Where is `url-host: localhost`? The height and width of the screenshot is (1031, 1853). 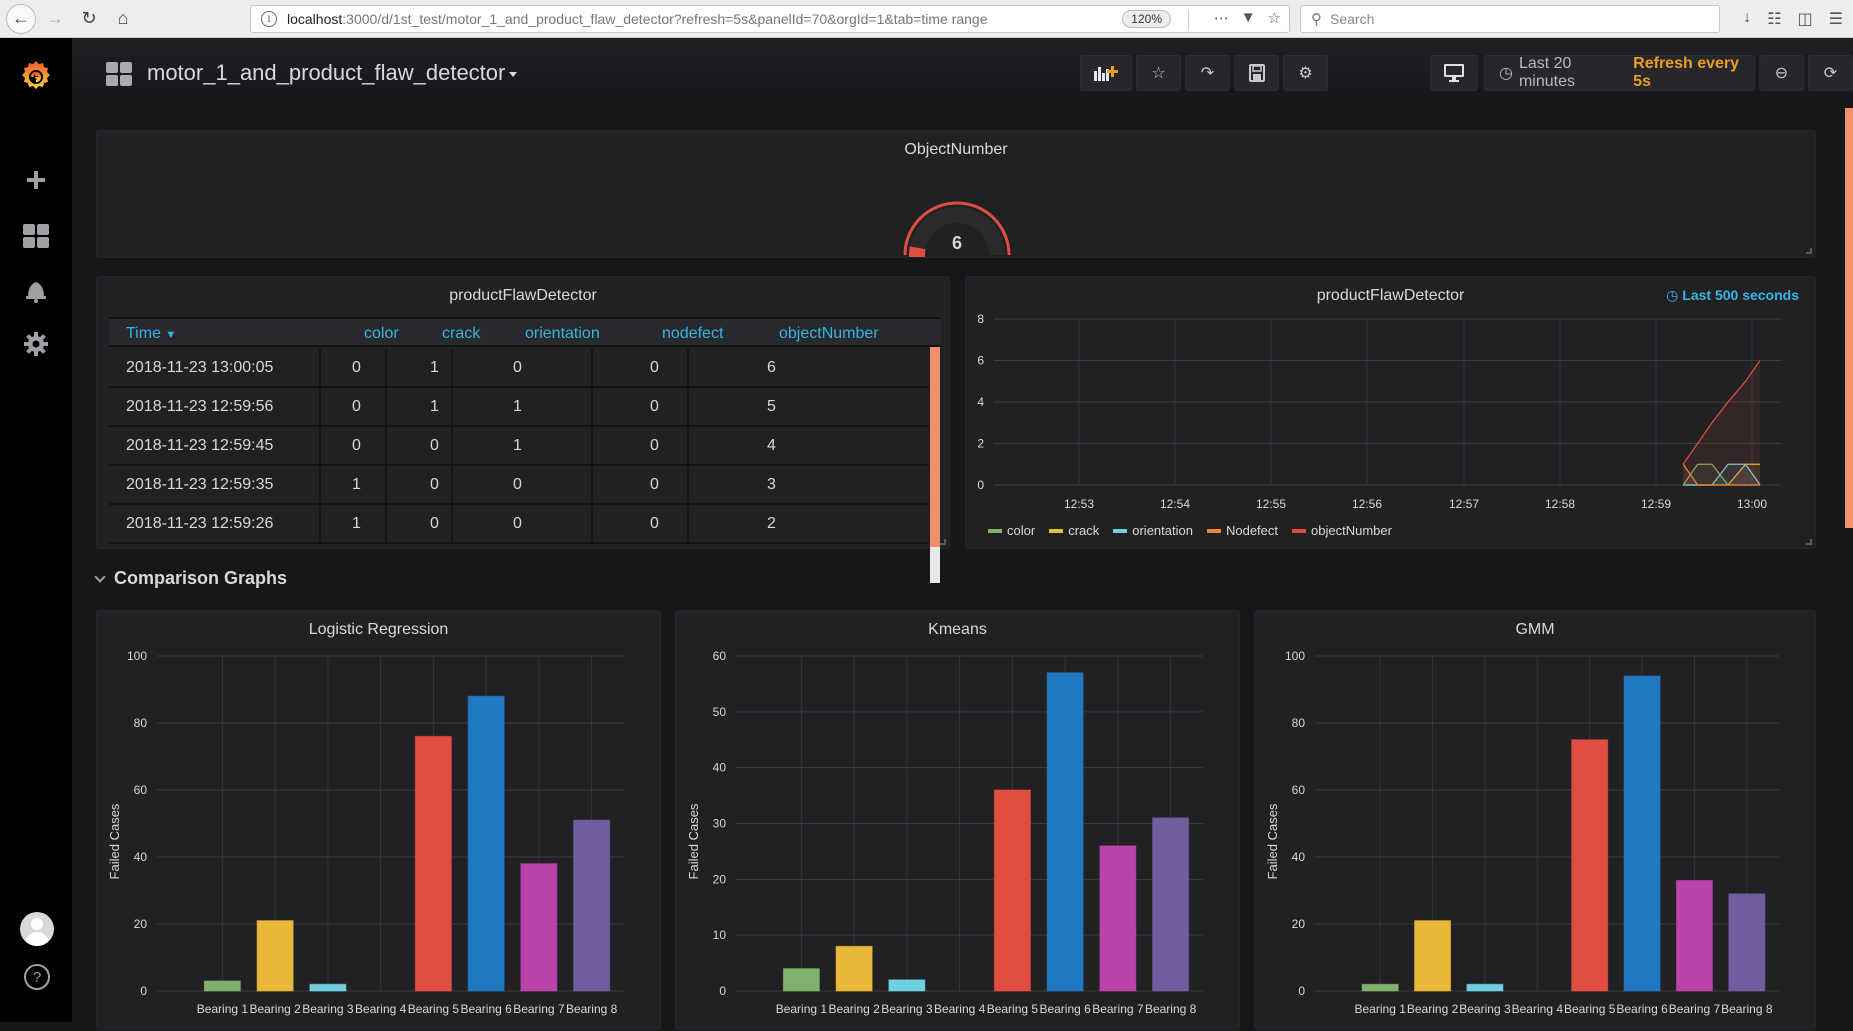 url-host: localhost is located at coordinates (315, 19).